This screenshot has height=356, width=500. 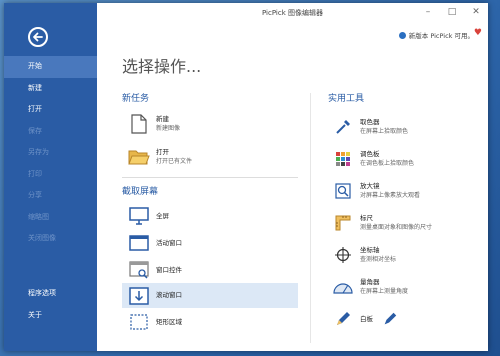 What do you see at coordinates (38, 216) in the screenshot?
I see `sidebar-item-thumbnails: 缩略图` at bounding box center [38, 216].